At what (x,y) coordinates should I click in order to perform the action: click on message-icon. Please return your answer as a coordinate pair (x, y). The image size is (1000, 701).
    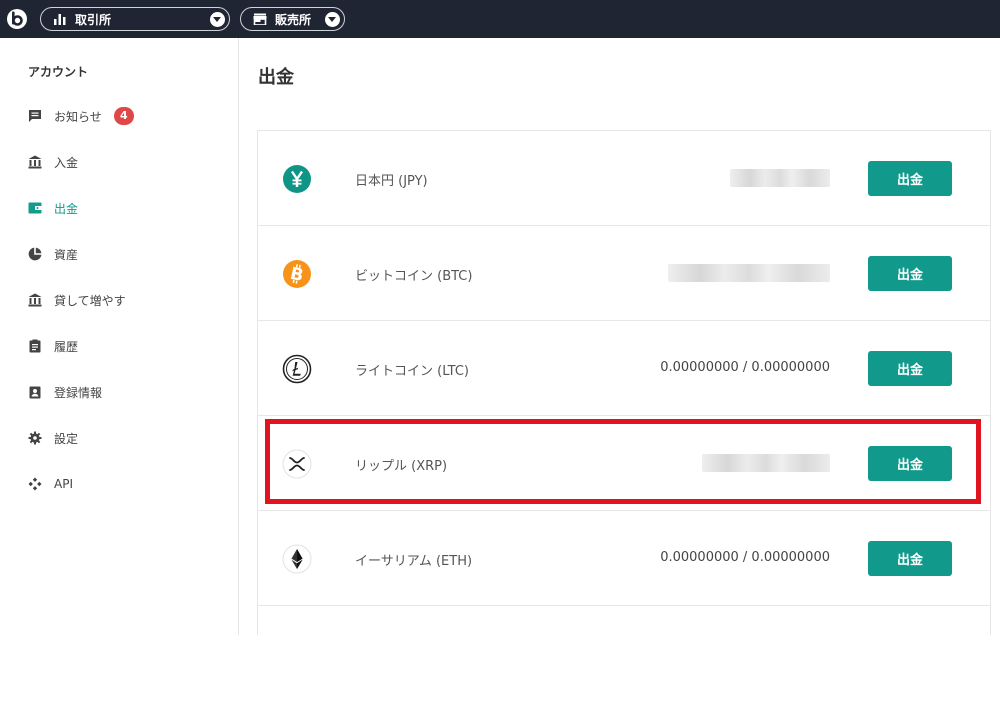
    Looking at the image, I should click on (35, 116).